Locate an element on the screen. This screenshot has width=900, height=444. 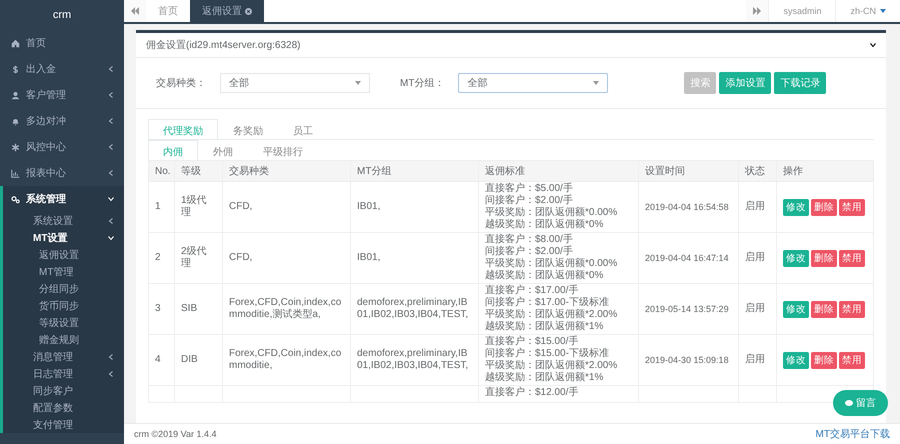
category-tab: 代理奖励 is located at coordinates (183, 129).